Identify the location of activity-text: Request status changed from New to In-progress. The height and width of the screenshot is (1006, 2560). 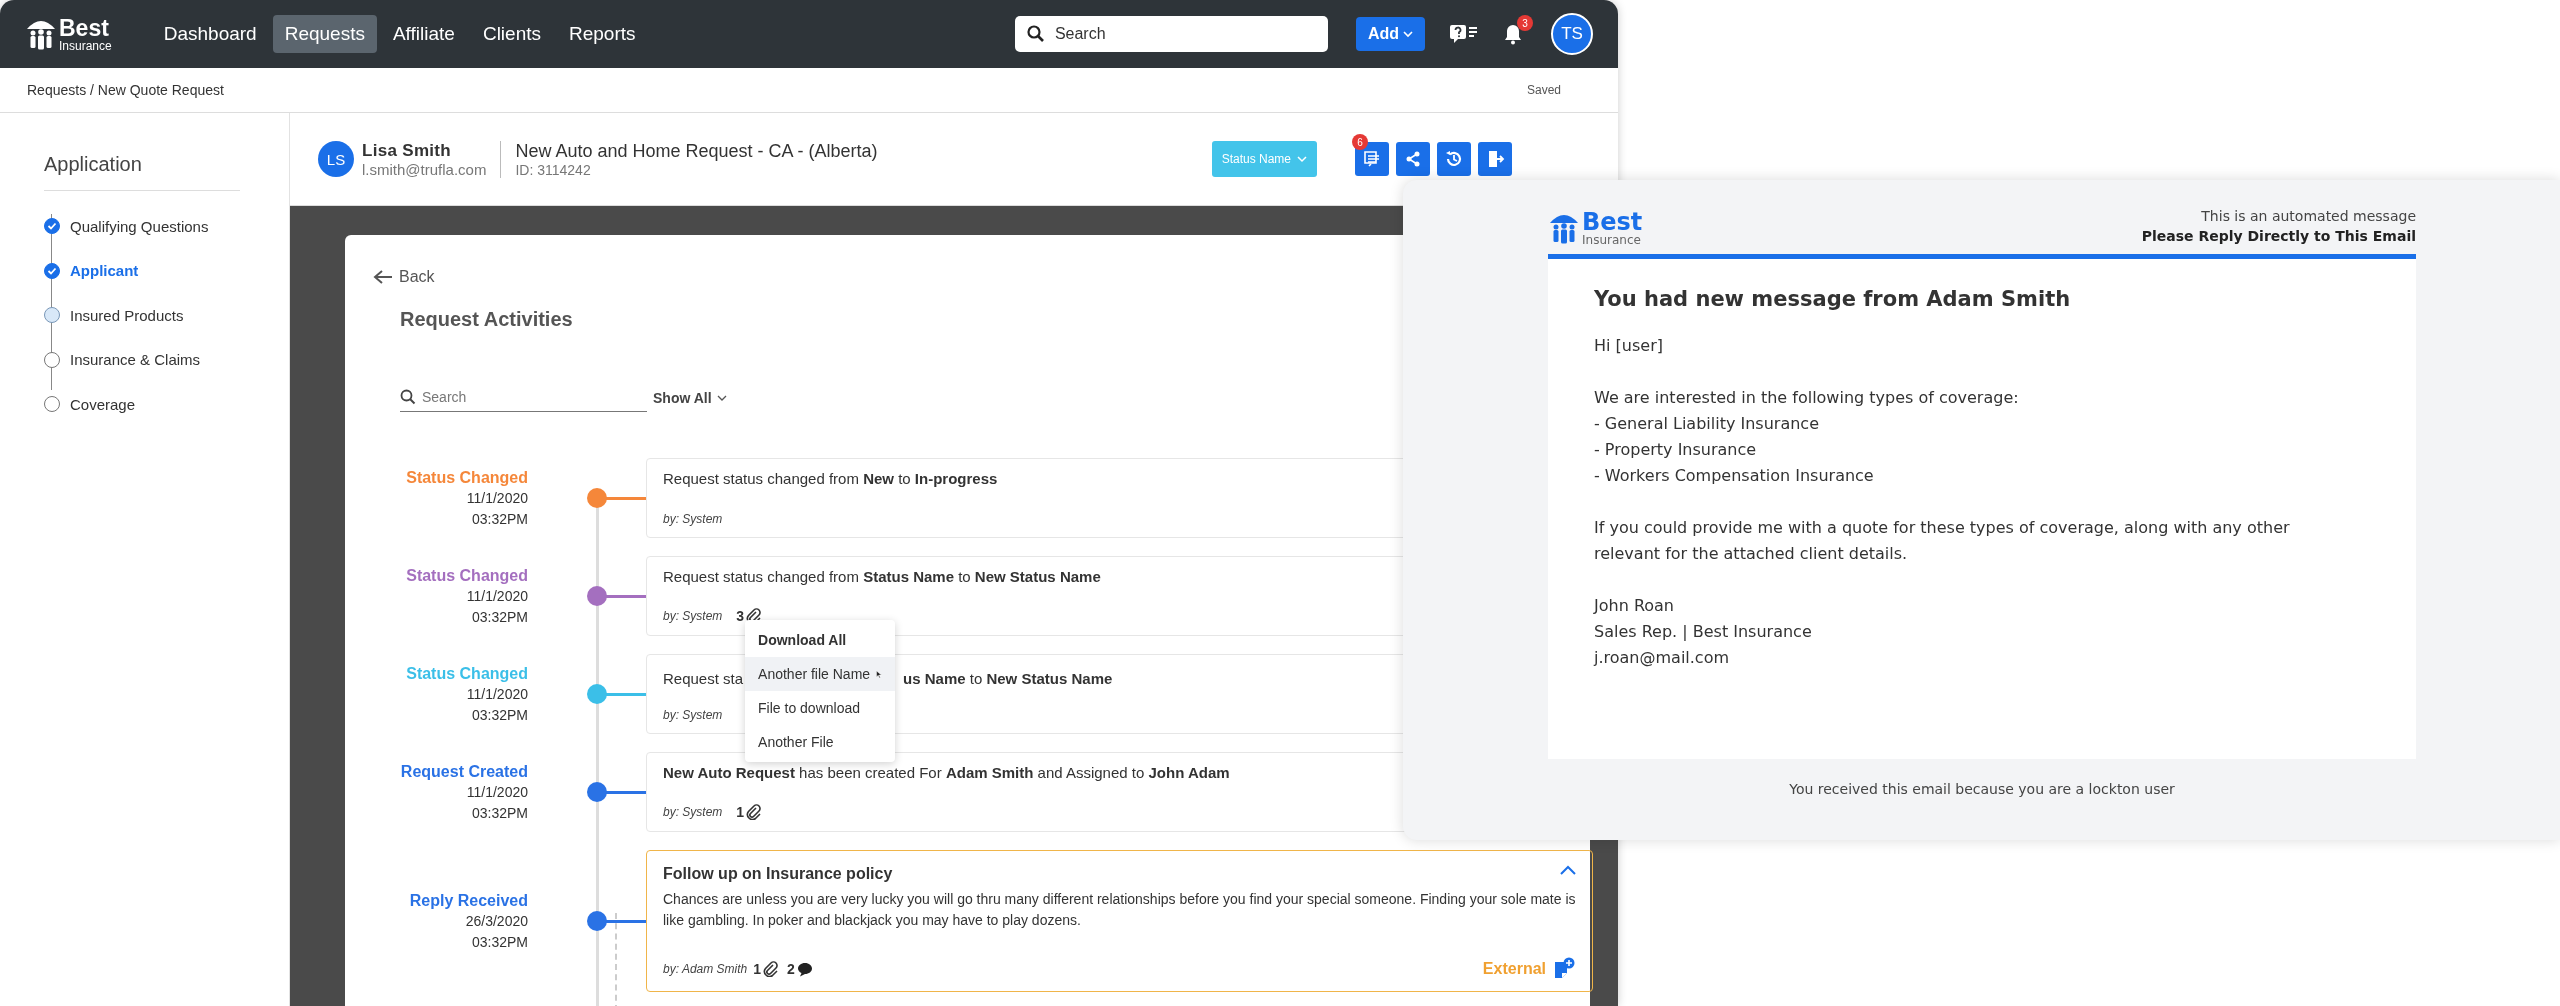
(831, 478).